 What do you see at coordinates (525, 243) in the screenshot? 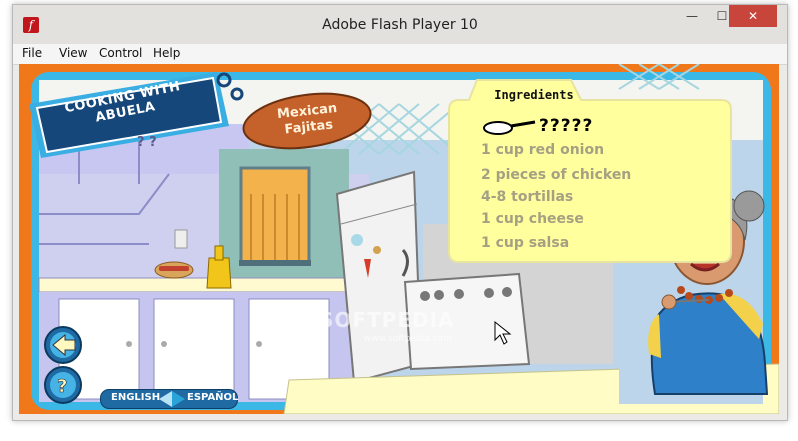
I see `ingredient-item: 1 cup salsa` at bounding box center [525, 243].